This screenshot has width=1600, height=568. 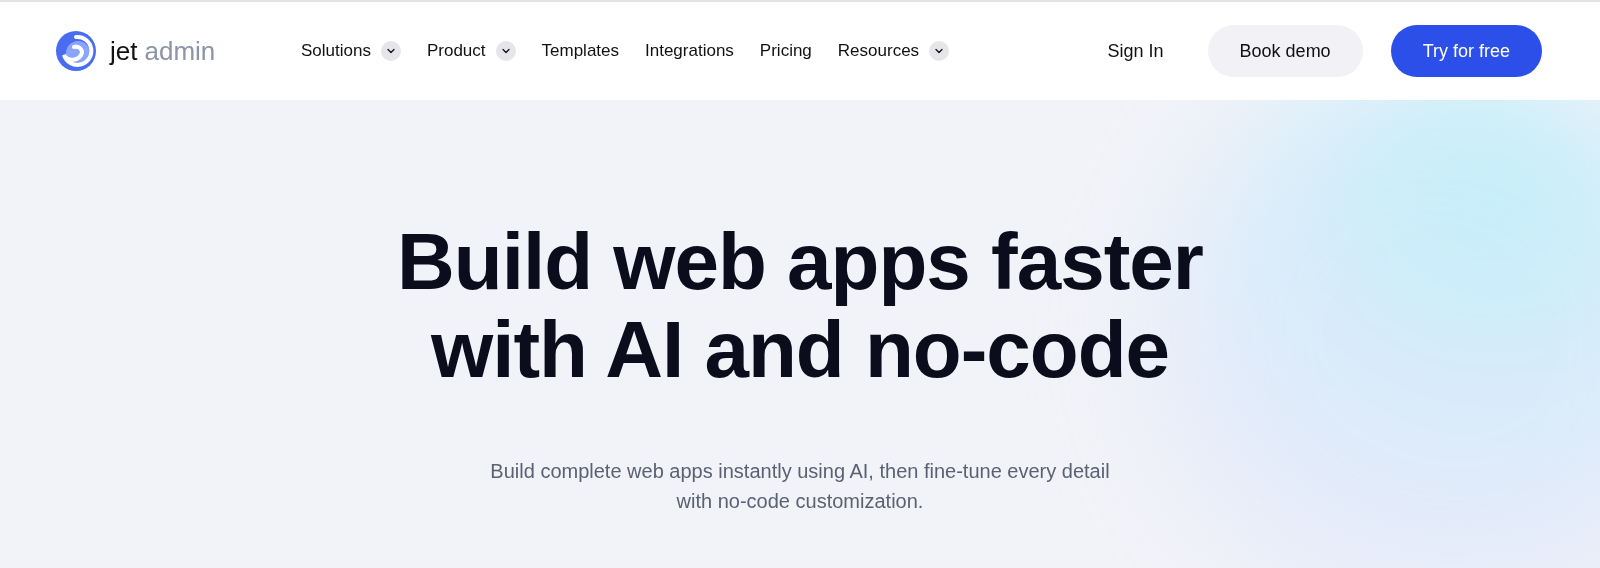 I want to click on try-for-free-button: Try for free, so click(x=1466, y=51).